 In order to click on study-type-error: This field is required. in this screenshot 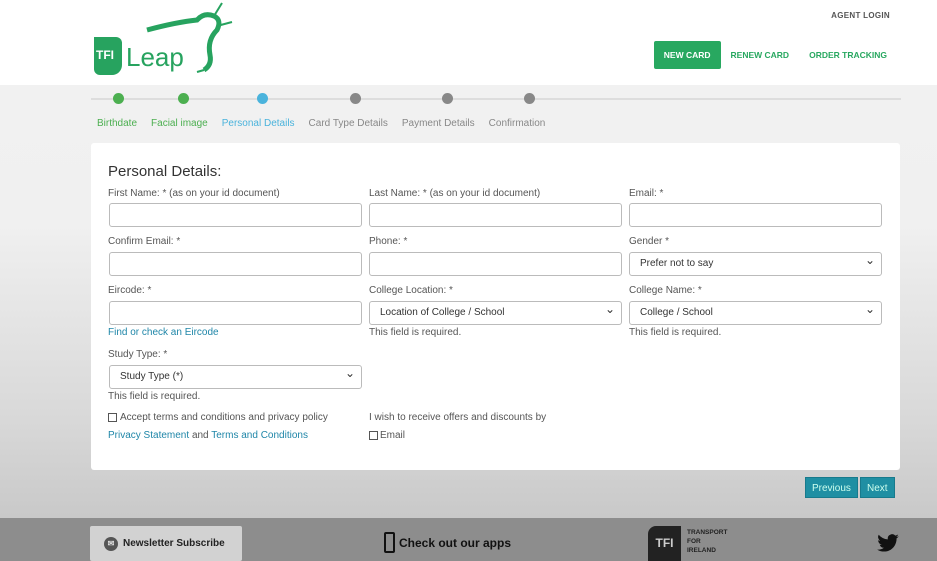, I will do `click(154, 396)`.